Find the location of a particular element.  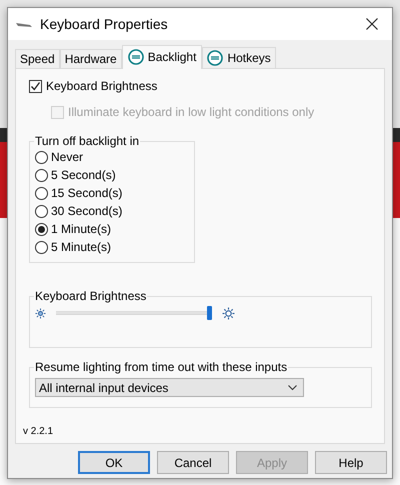

slider-thumb is located at coordinates (209, 313).